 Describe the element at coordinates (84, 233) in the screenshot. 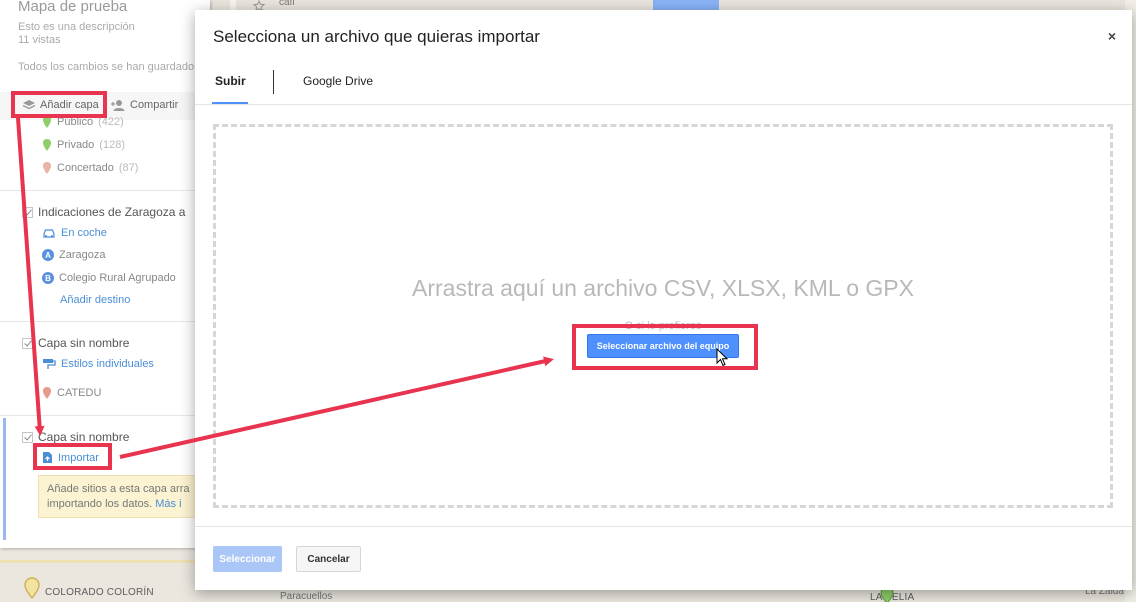

I see `travel-mode-label: En coche` at that location.